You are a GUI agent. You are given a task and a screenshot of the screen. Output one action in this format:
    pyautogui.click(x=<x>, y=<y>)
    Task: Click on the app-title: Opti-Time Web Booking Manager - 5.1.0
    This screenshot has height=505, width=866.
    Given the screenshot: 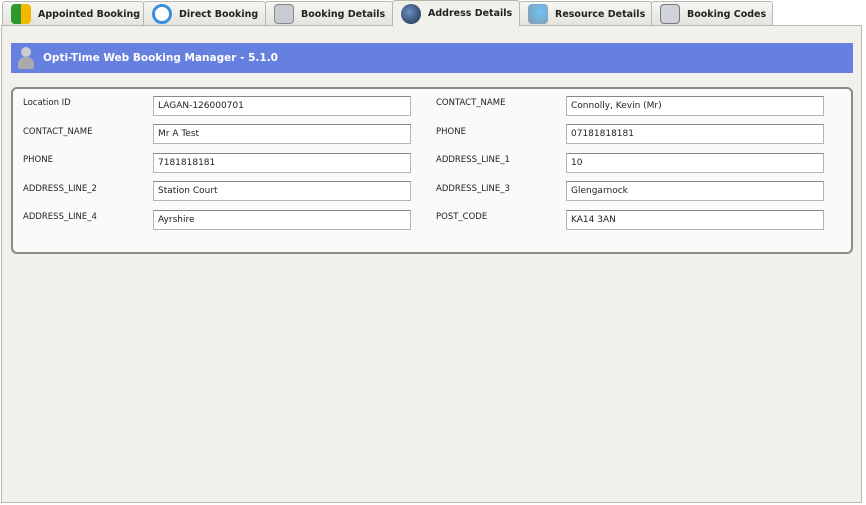 What is the action you would take?
    pyautogui.click(x=160, y=58)
    